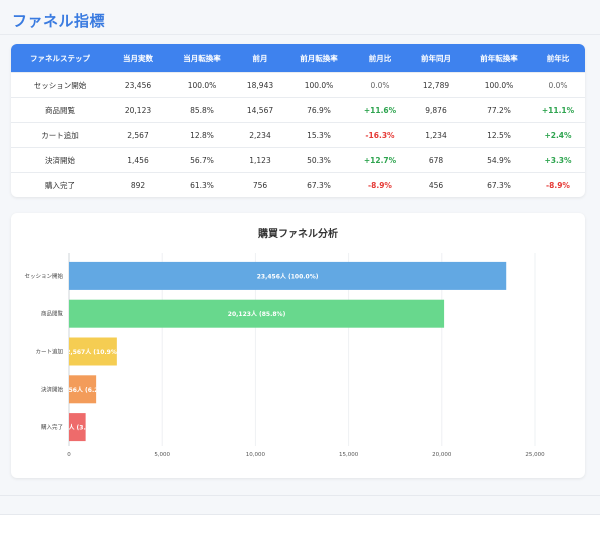 This screenshot has width=600, height=543. I want to click on x-tick-label: 25,000, so click(535, 455).